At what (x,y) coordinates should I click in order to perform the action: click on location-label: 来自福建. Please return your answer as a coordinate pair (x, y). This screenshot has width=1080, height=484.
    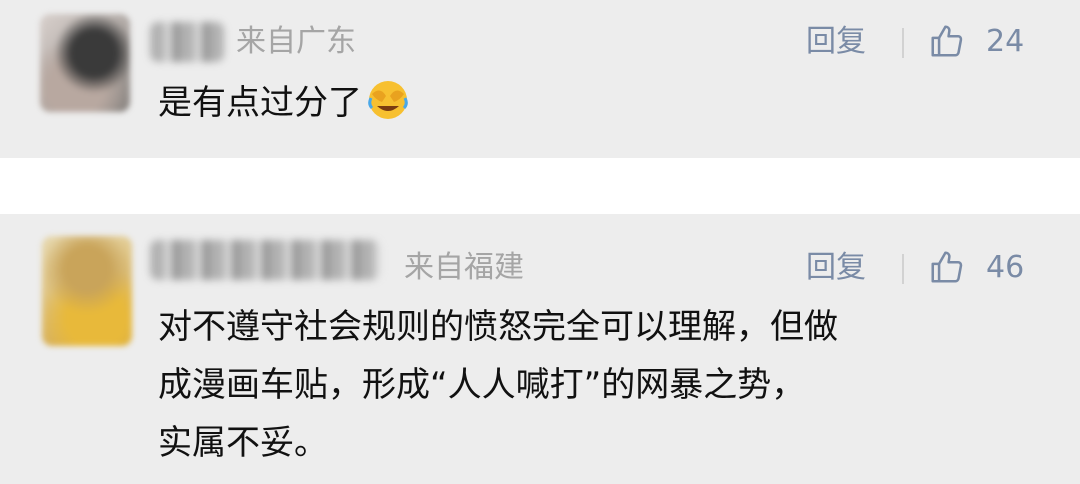
    Looking at the image, I should click on (464, 267).